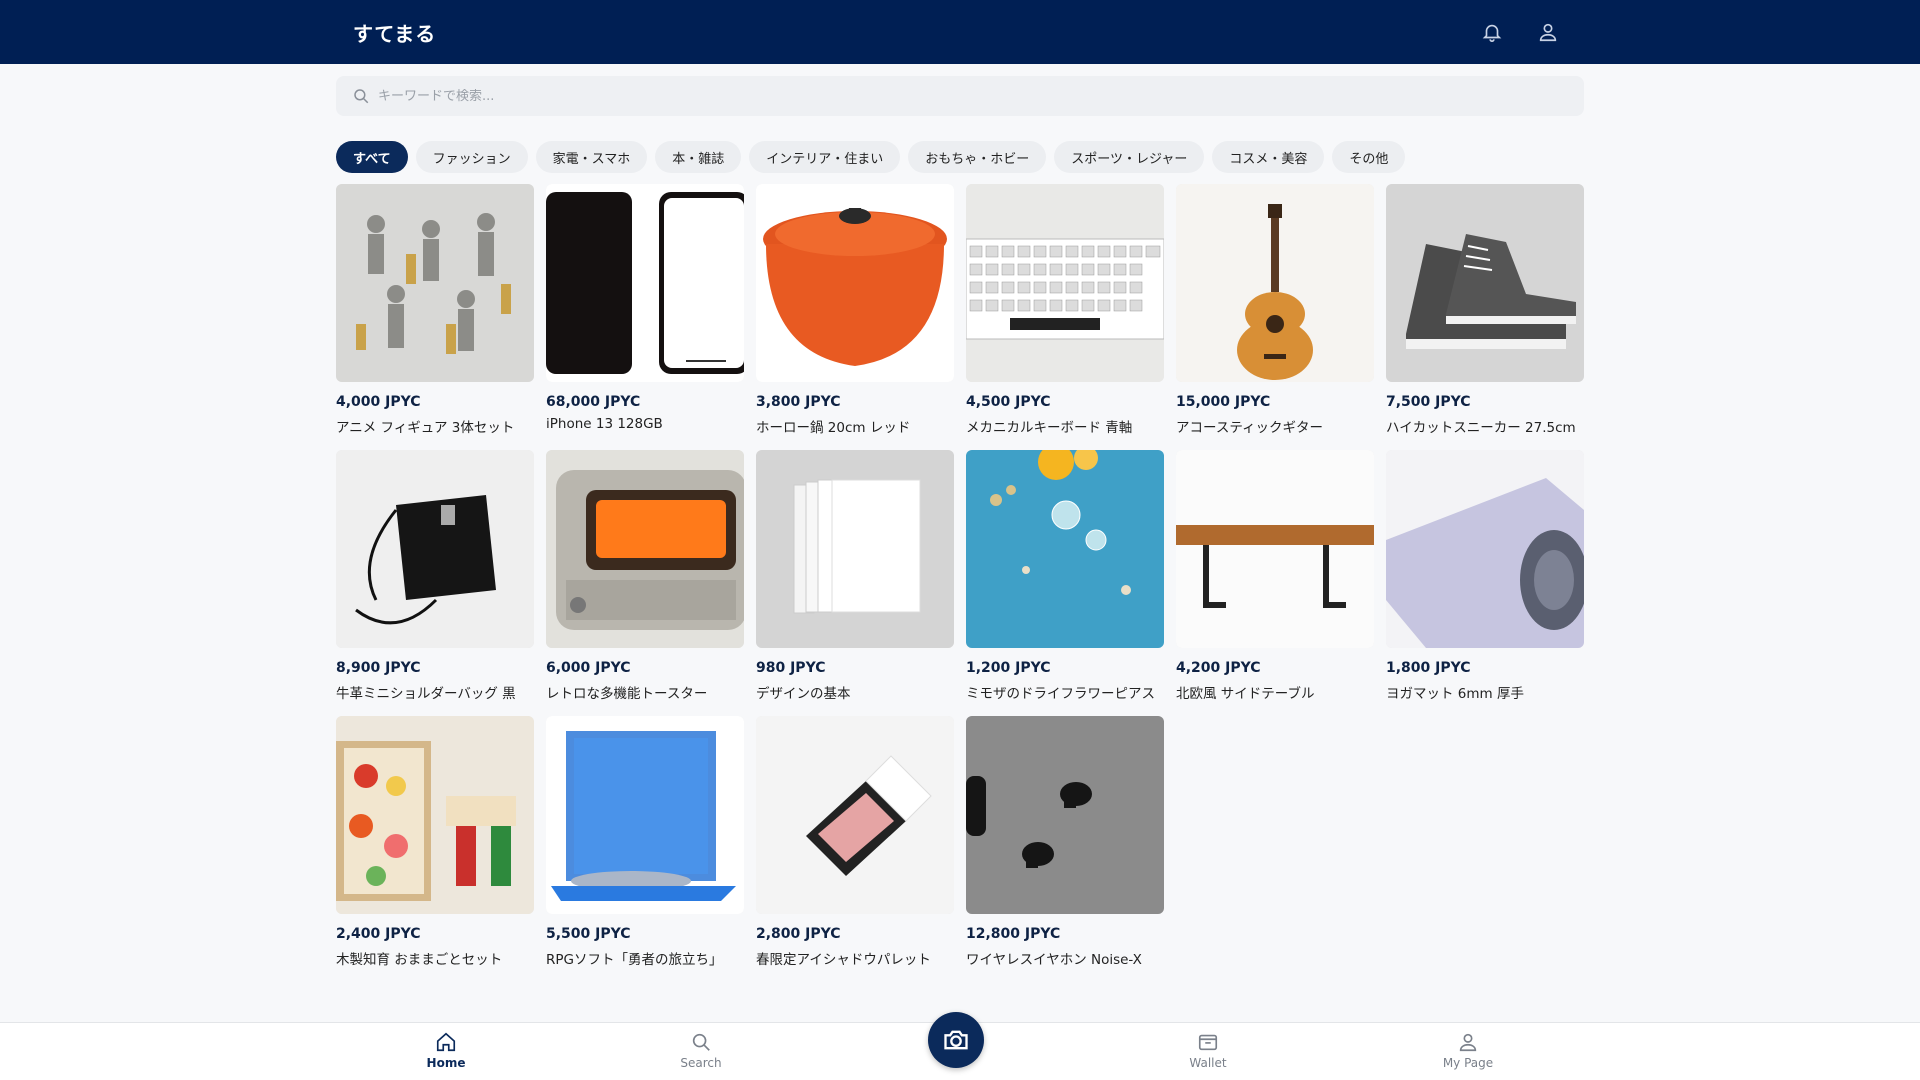  I want to click on product-image-sneakers, so click(1485, 283).